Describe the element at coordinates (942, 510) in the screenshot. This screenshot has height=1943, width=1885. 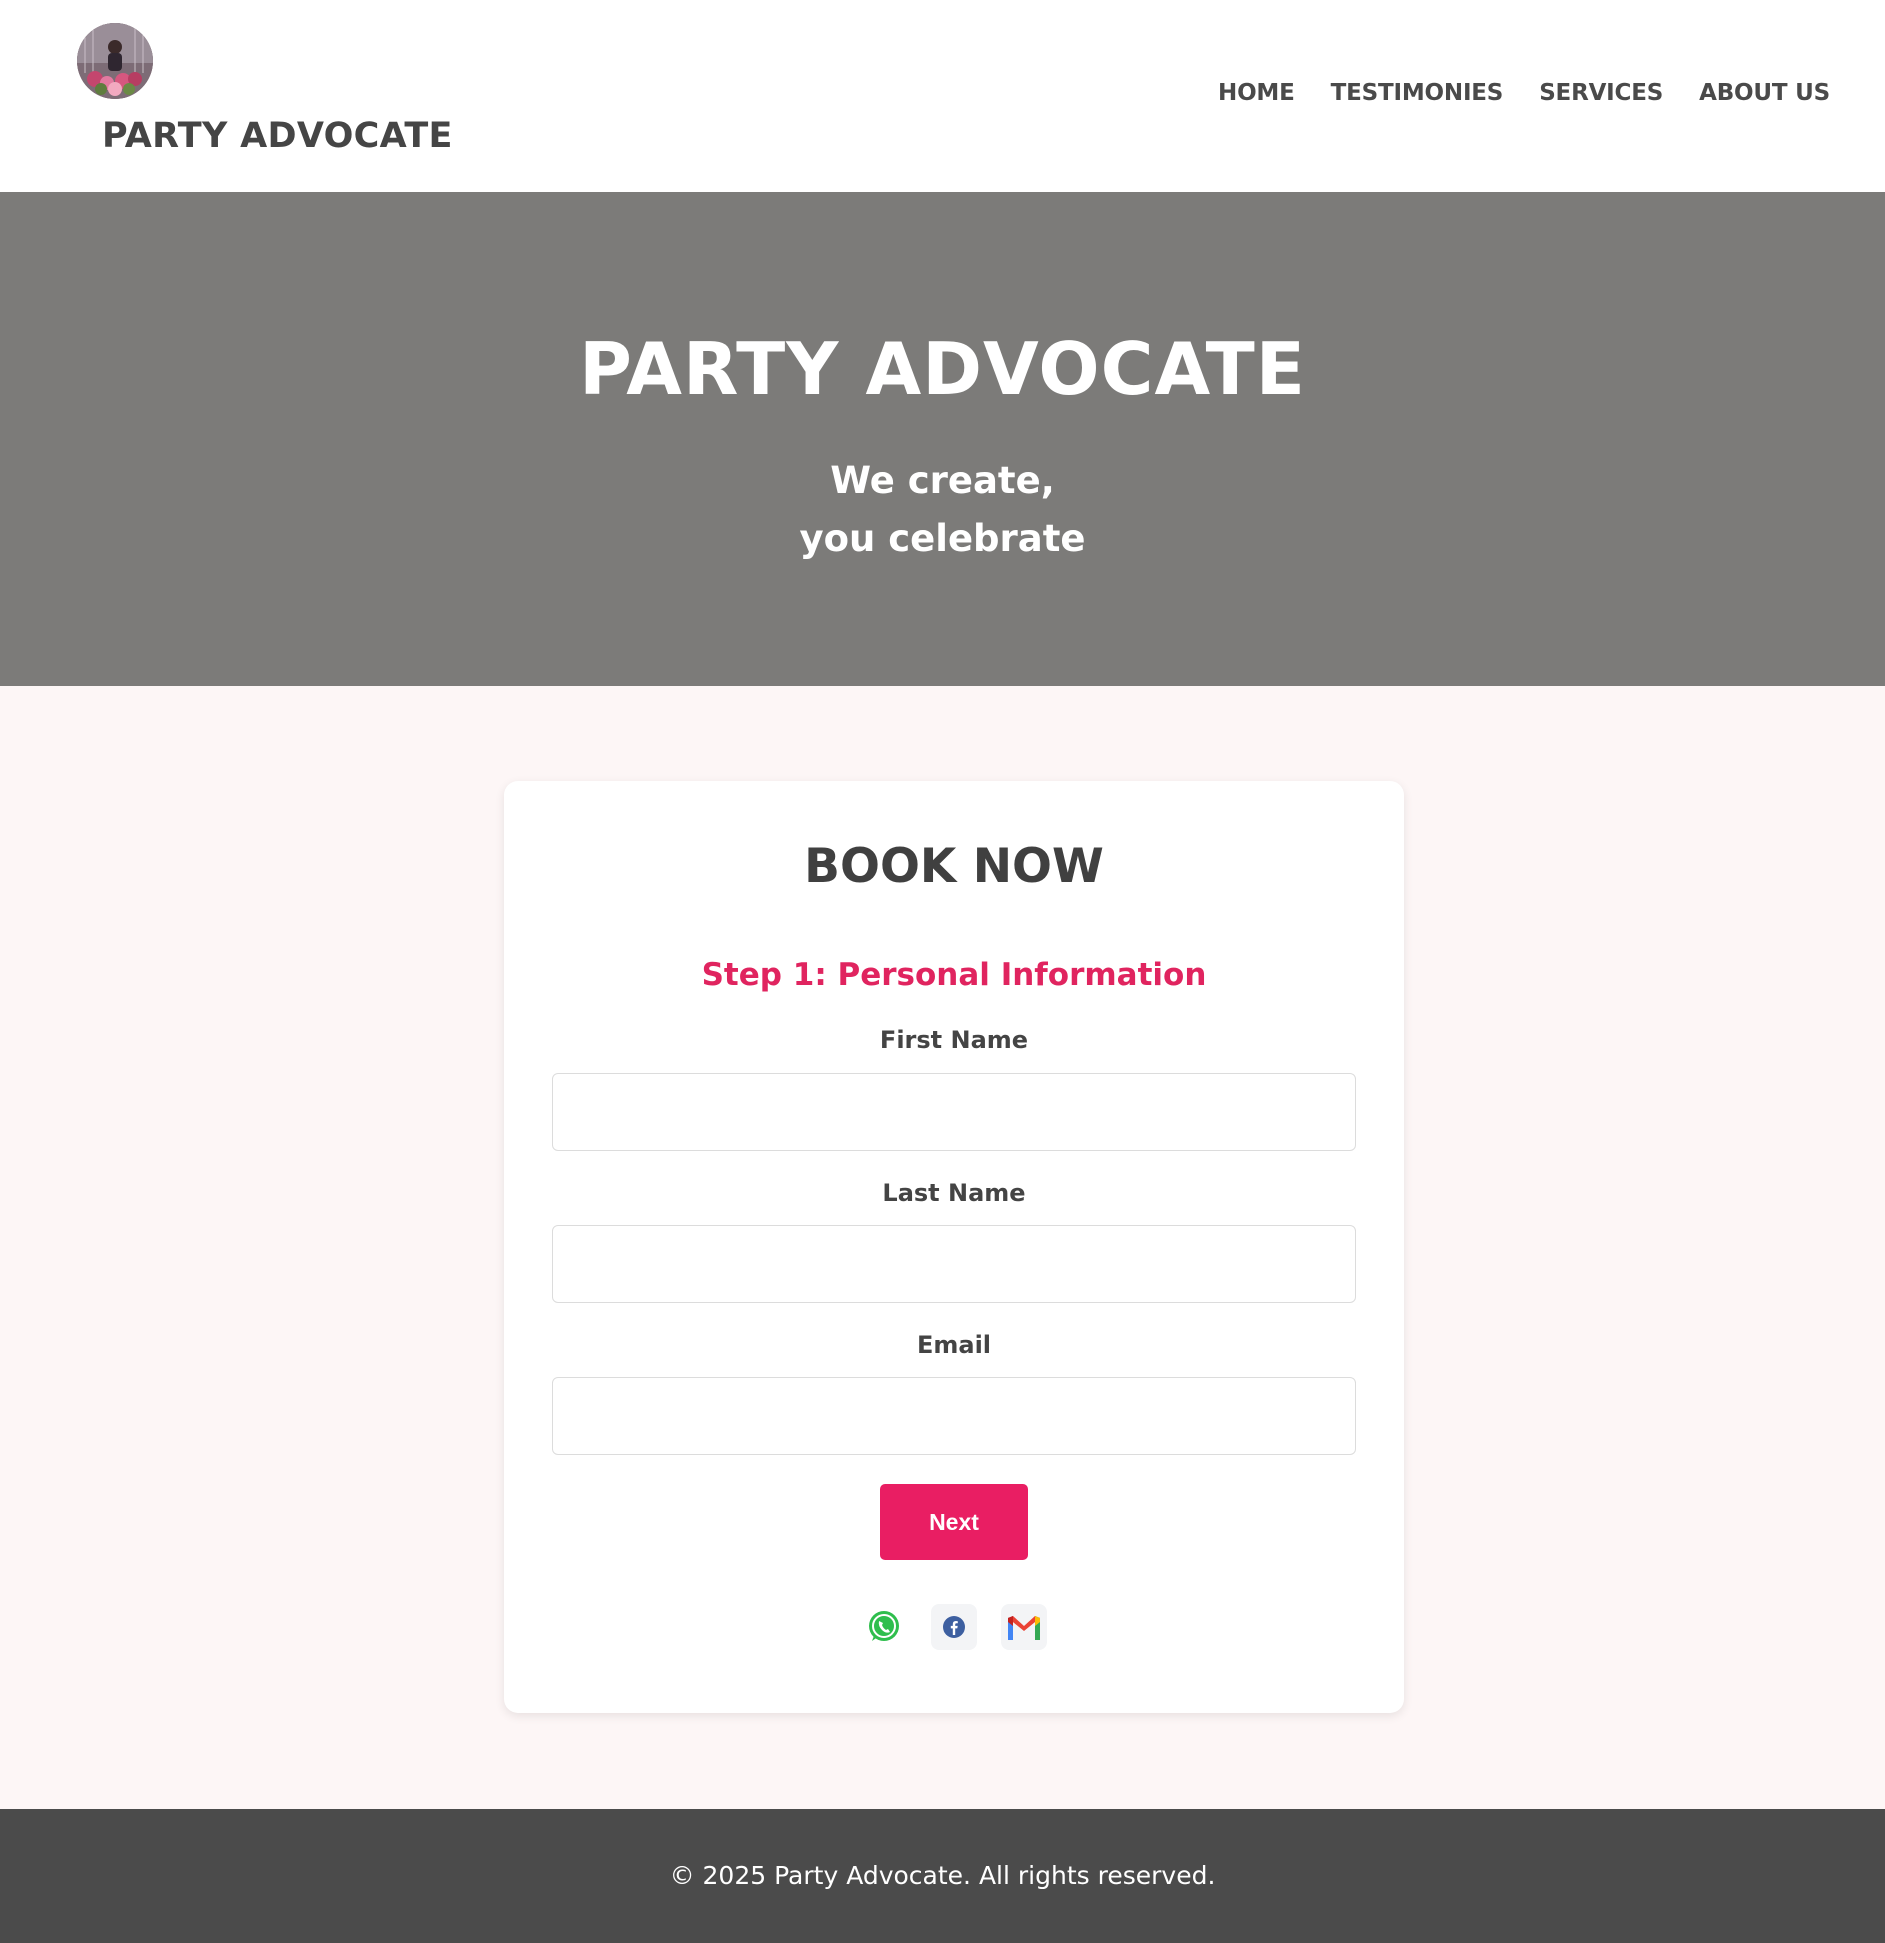
I see `hero-subtitle: We create, you celebrate` at that location.